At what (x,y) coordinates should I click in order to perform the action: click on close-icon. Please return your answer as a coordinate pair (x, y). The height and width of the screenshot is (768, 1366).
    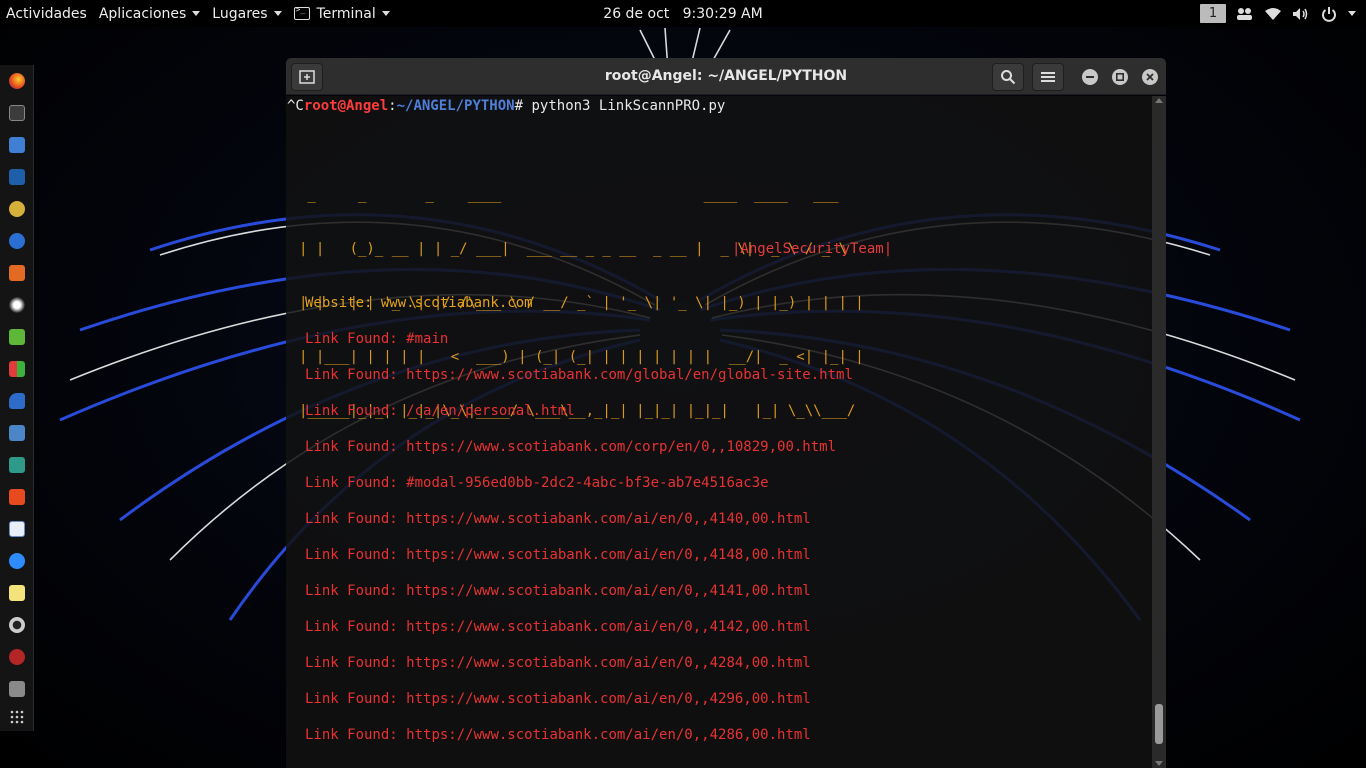
    Looking at the image, I should click on (1150, 77).